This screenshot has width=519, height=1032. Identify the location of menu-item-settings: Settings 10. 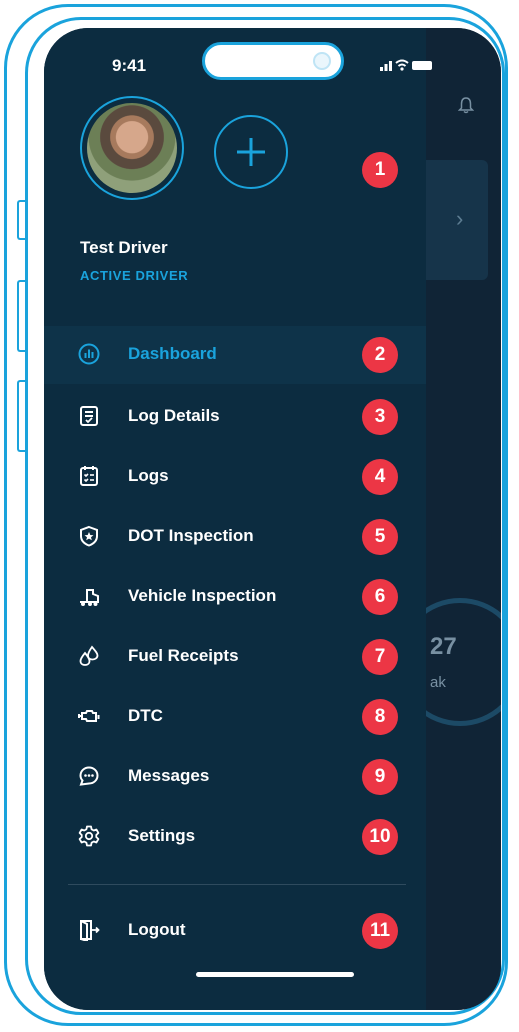
(235, 837).